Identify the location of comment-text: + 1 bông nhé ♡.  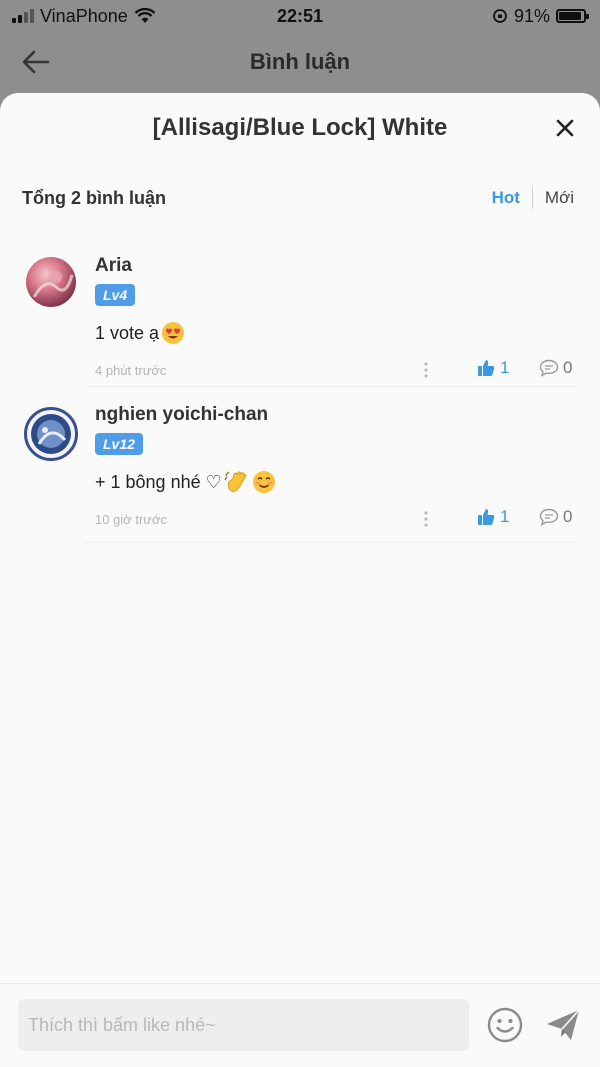
(335, 482).